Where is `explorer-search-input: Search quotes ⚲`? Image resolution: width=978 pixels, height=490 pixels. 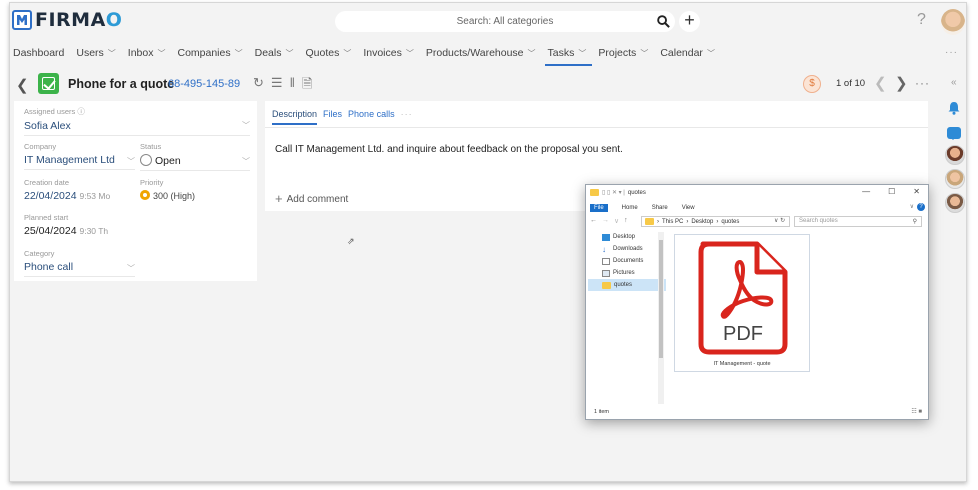
explorer-search-input: Search quotes ⚲ is located at coordinates (858, 221).